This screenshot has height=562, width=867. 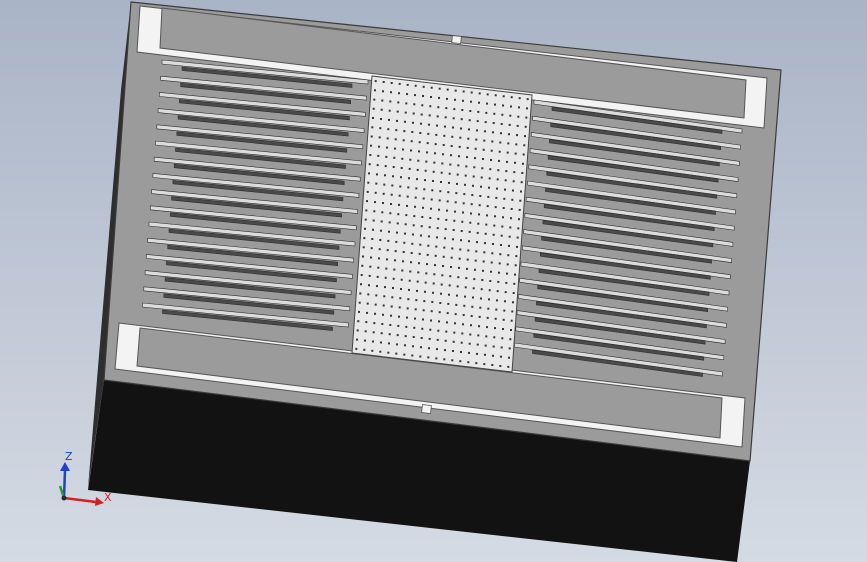 I want to click on center-perforated-plate, so click(x=442, y=224).